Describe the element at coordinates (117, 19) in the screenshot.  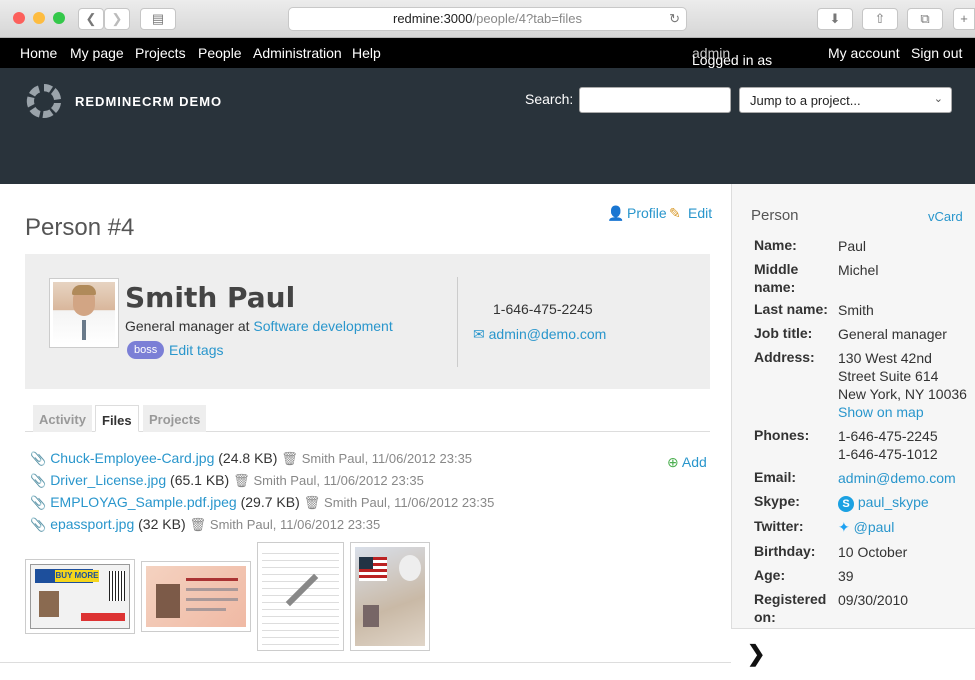
I see `forward-button: ❯` at that location.